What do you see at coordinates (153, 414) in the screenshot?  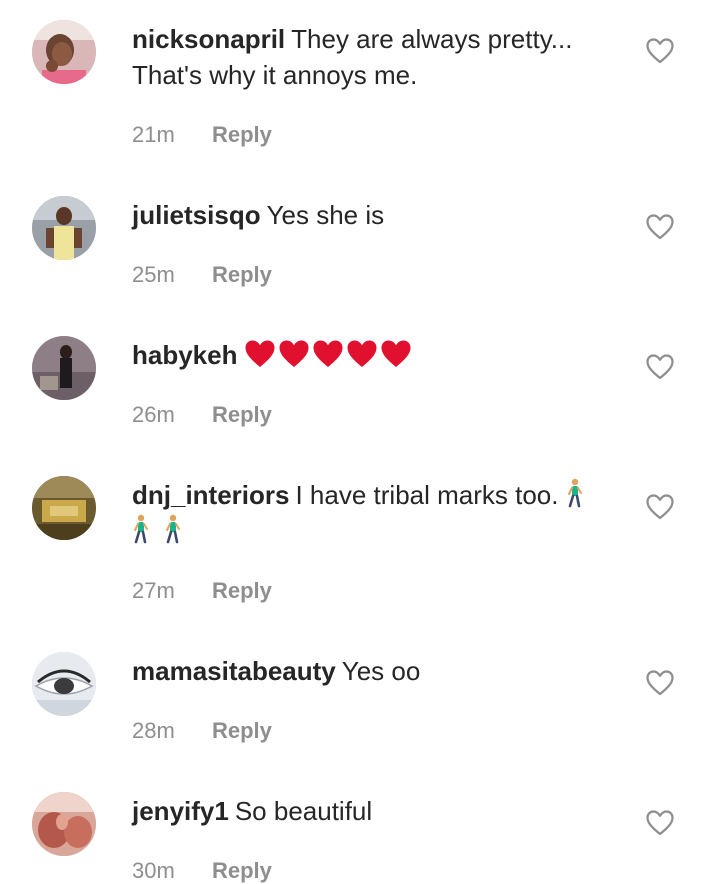 I see `comment-time: 26m` at bounding box center [153, 414].